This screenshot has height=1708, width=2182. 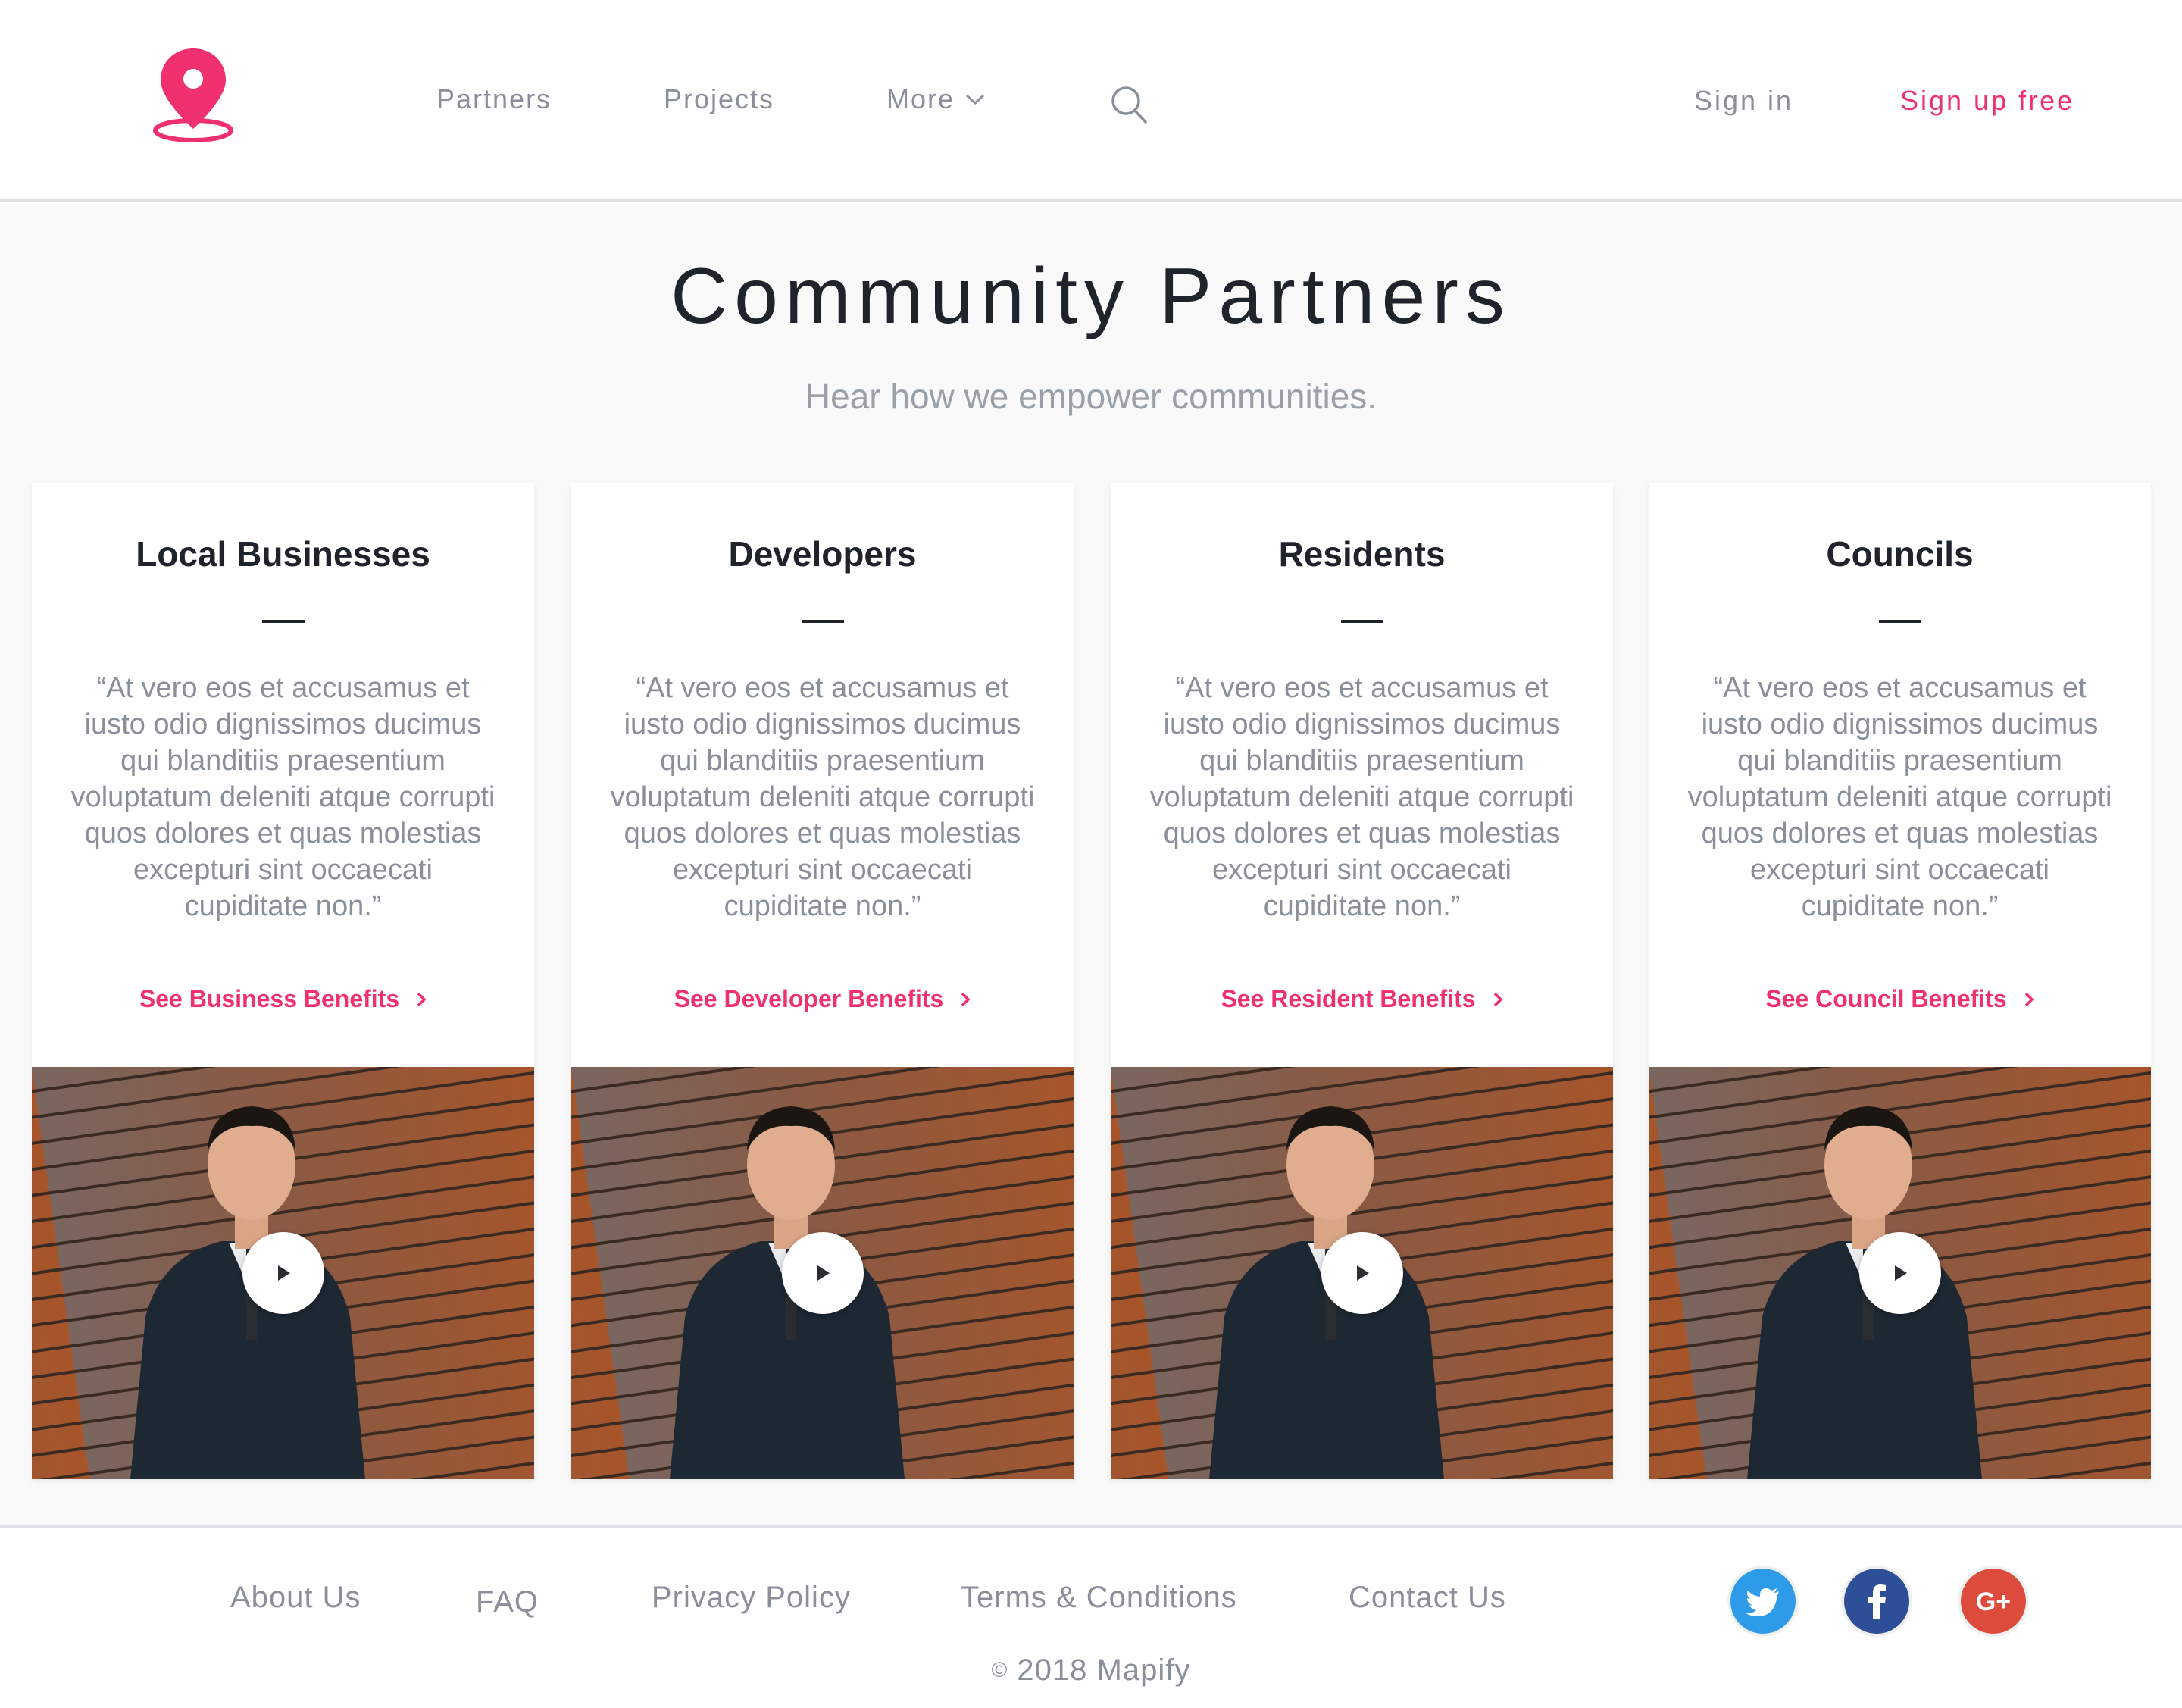 What do you see at coordinates (283, 554) in the screenshot?
I see `card-title: Local Businesses` at bounding box center [283, 554].